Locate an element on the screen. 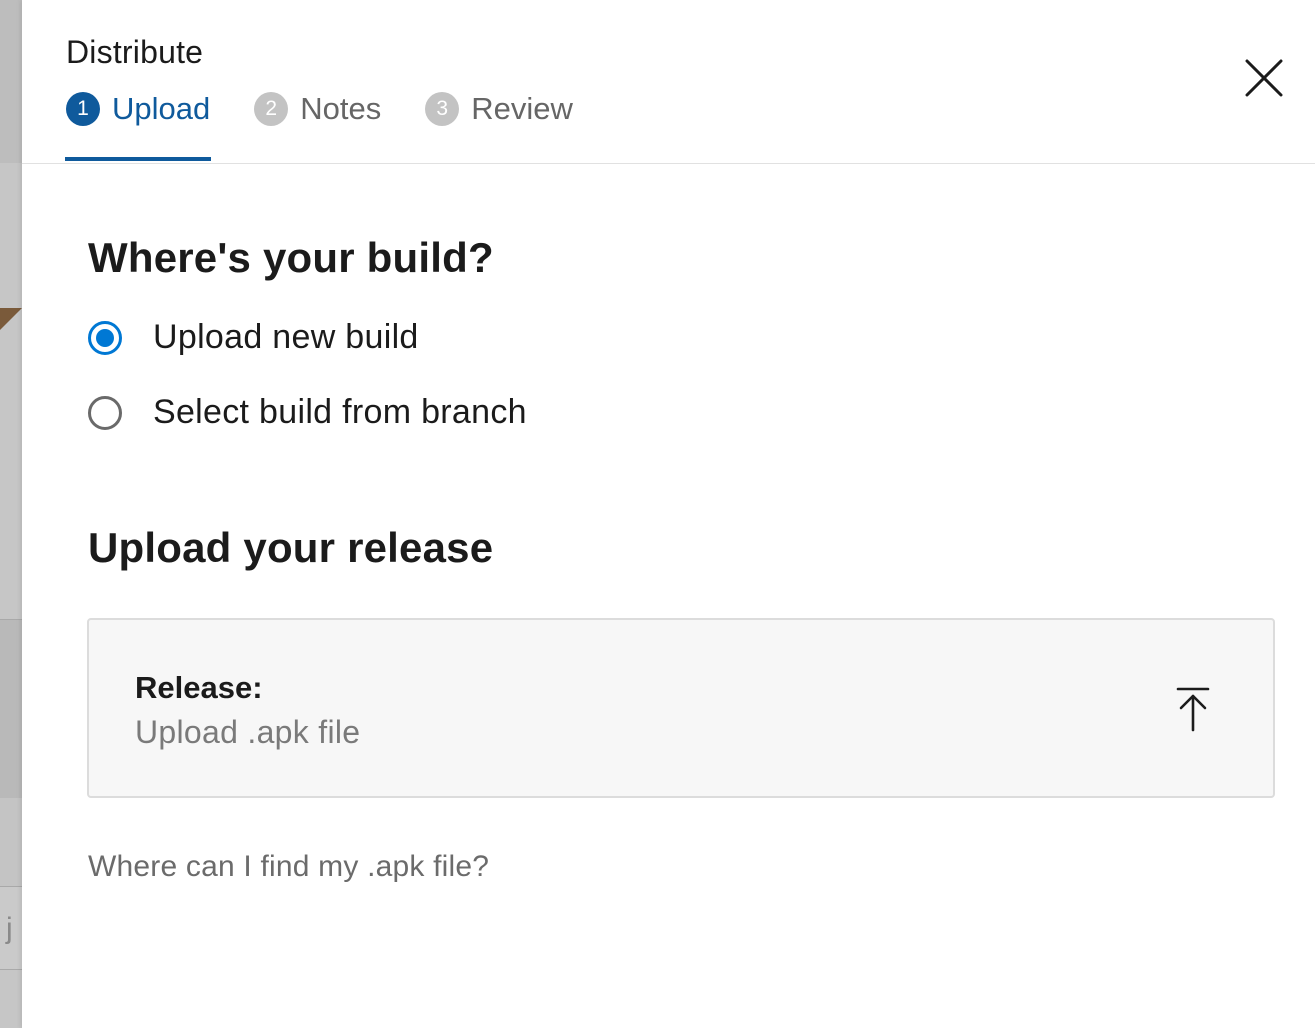 The image size is (1315, 1028). step-number: 1 is located at coordinates (83, 109).